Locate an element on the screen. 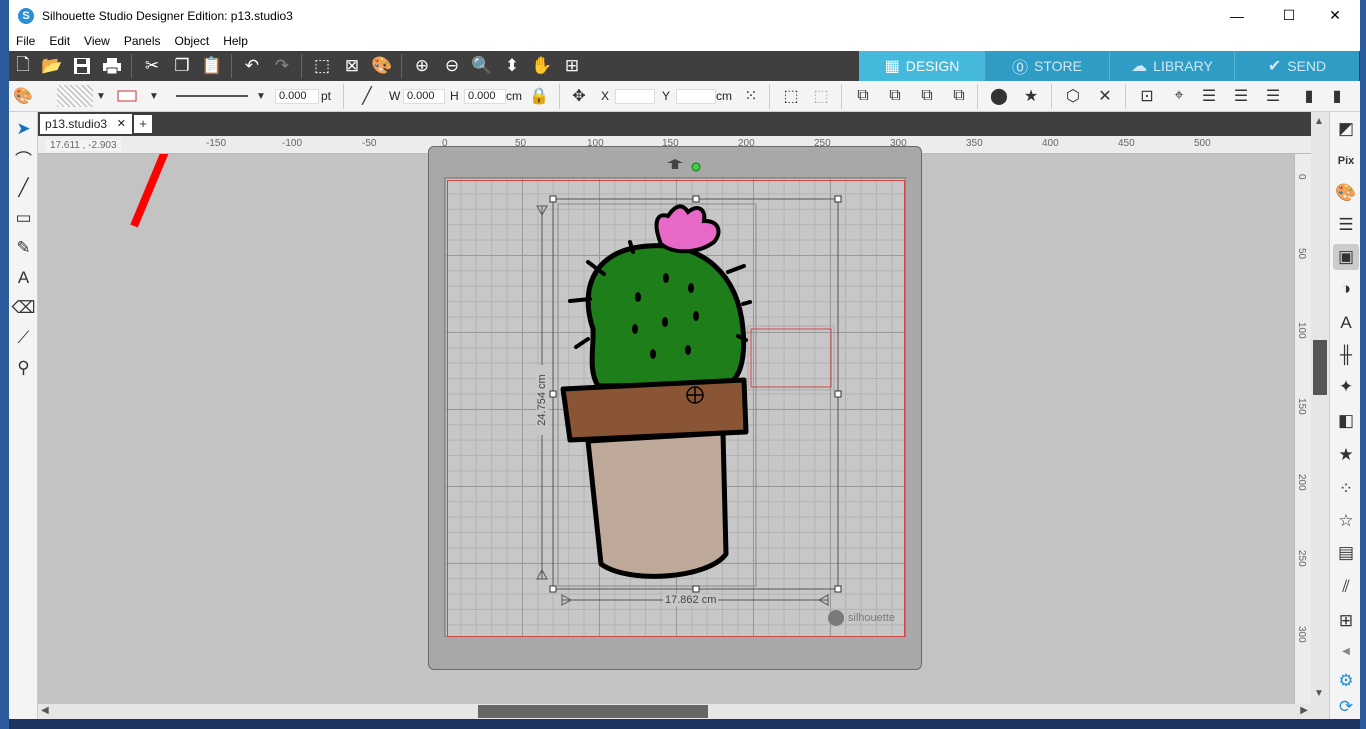 This screenshot has height=729, width=1366. ungroup-icon: ⬚ is located at coordinates (821, 96).